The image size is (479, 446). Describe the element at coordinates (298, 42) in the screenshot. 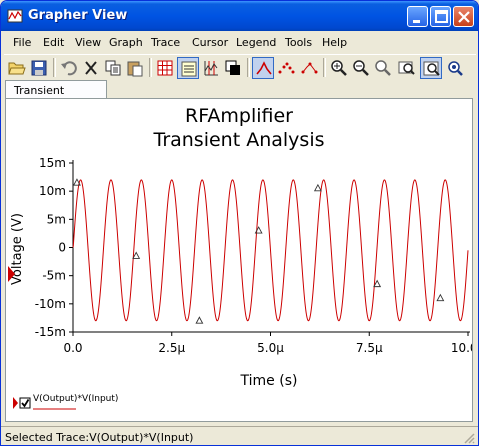

I see `menu-tools: Tools` at that location.